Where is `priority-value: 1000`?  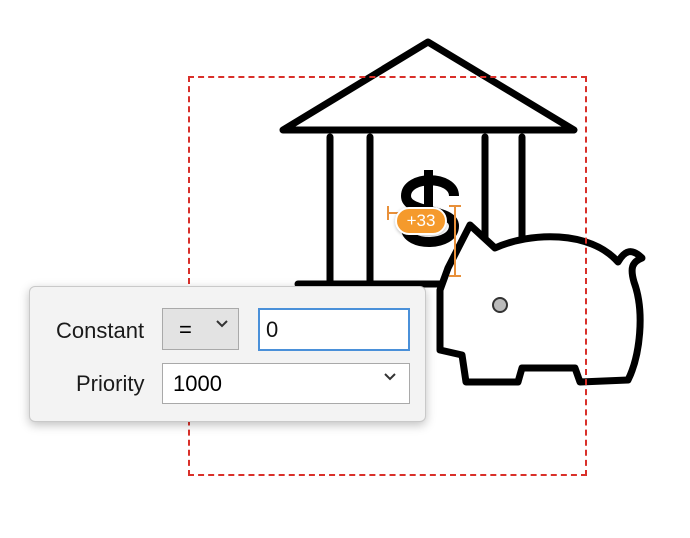 priority-value: 1000 is located at coordinates (197, 383).